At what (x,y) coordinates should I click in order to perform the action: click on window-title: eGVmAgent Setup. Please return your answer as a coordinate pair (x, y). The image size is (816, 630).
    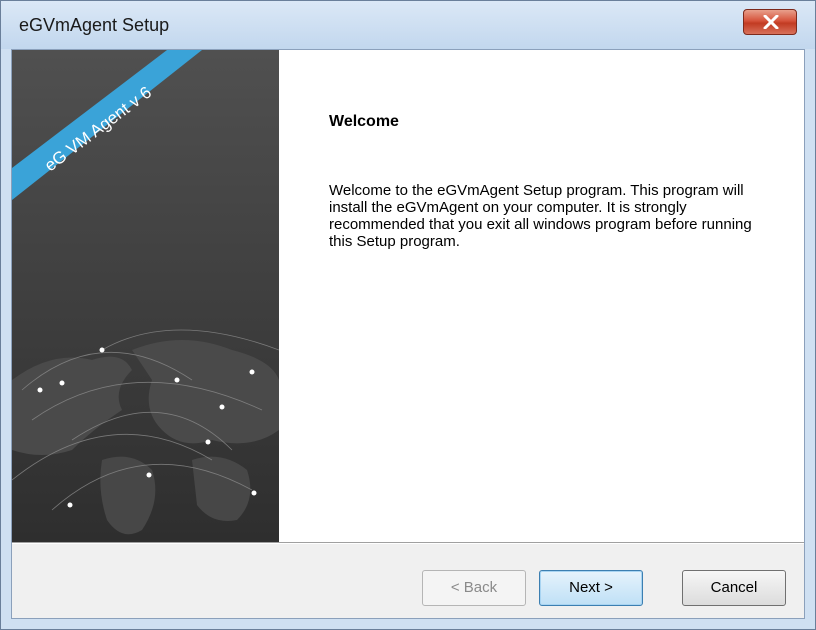
    Looking at the image, I should click on (94, 25).